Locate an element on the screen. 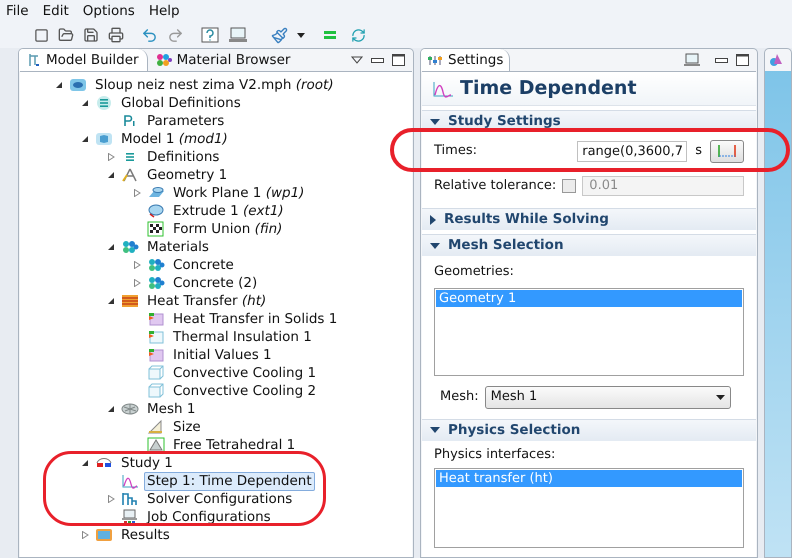 The width and height of the screenshot is (792, 558). field-label: Geometries: is located at coordinates (474, 272).